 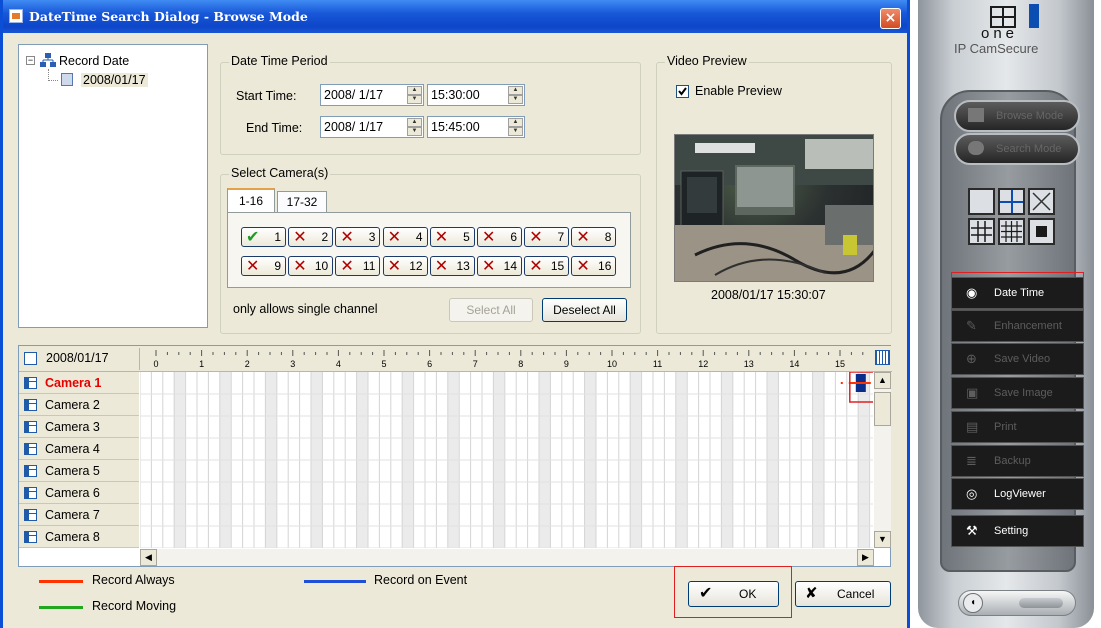 I want to click on camera-button-6: ✕ 6, so click(x=499, y=237).